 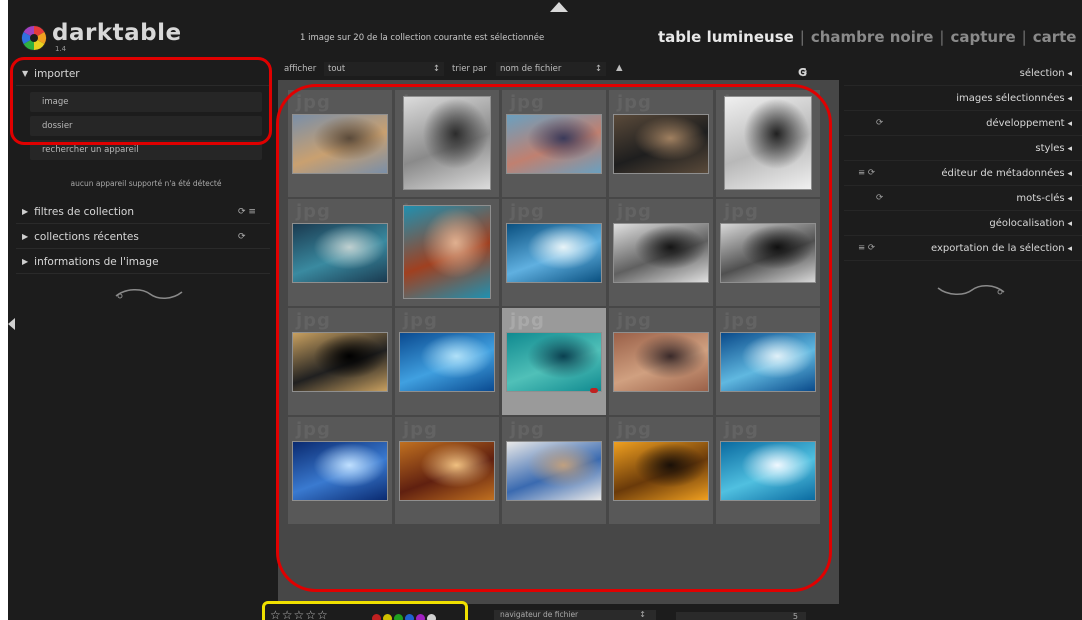 I want to click on thumbnail-wave-barrel-dark, so click(x=340, y=253).